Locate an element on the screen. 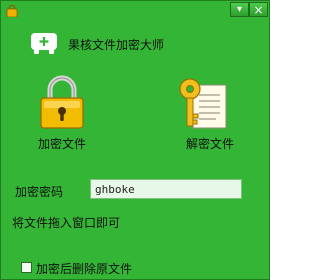 The width and height of the screenshot is (320, 280). encrypt-files-button: 加密文件 is located at coordinates (62, 143).